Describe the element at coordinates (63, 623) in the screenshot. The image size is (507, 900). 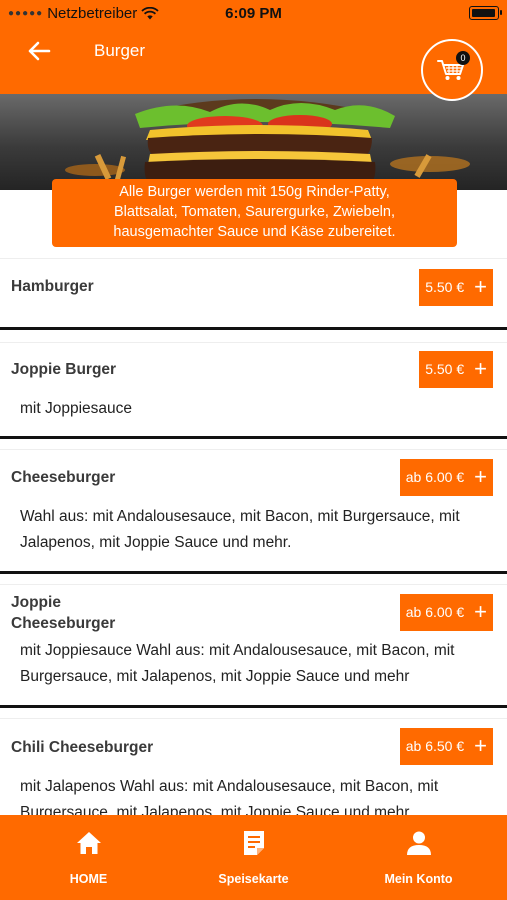
I see `item-name-line: Cheeseburger` at that location.